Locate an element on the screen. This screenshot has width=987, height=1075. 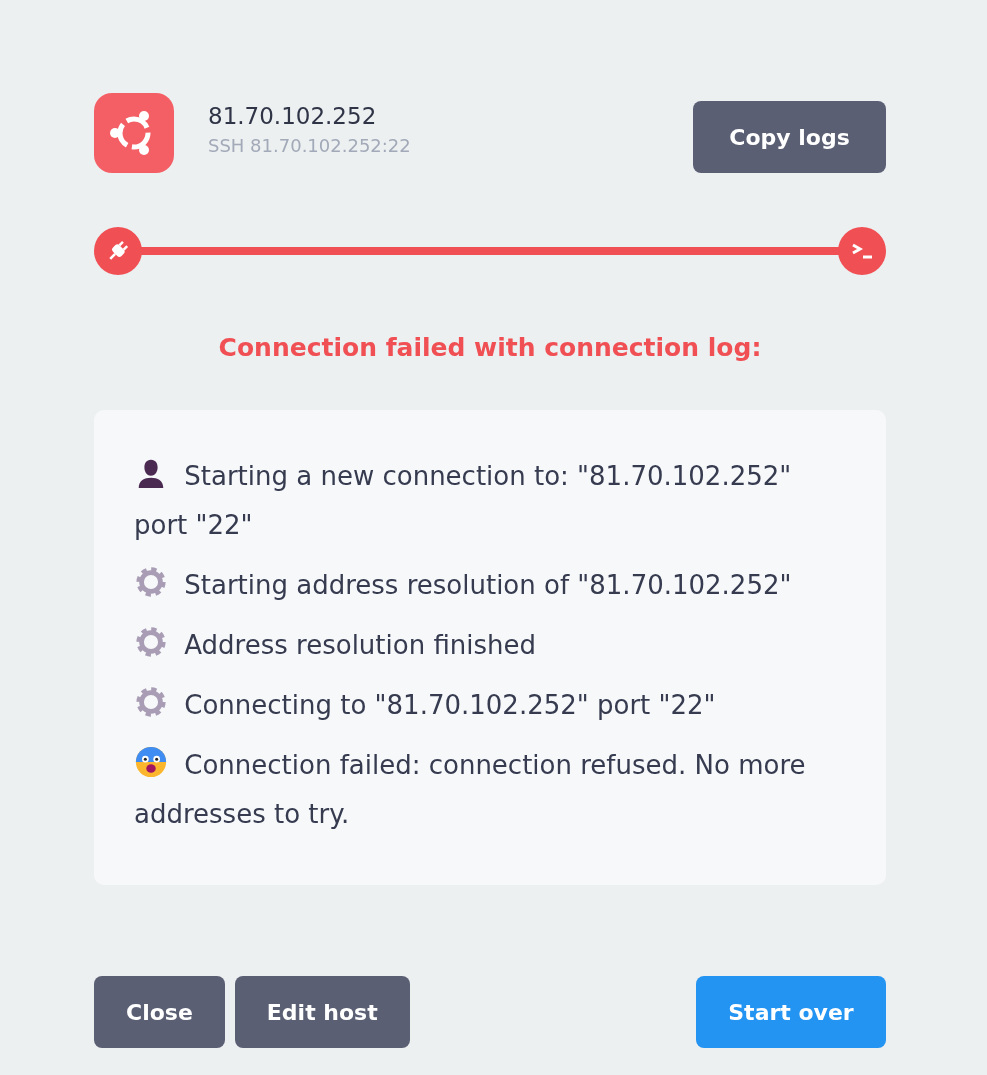
log-entry: Connecting to "81.70.102.252" port "22" is located at coordinates (425, 705).